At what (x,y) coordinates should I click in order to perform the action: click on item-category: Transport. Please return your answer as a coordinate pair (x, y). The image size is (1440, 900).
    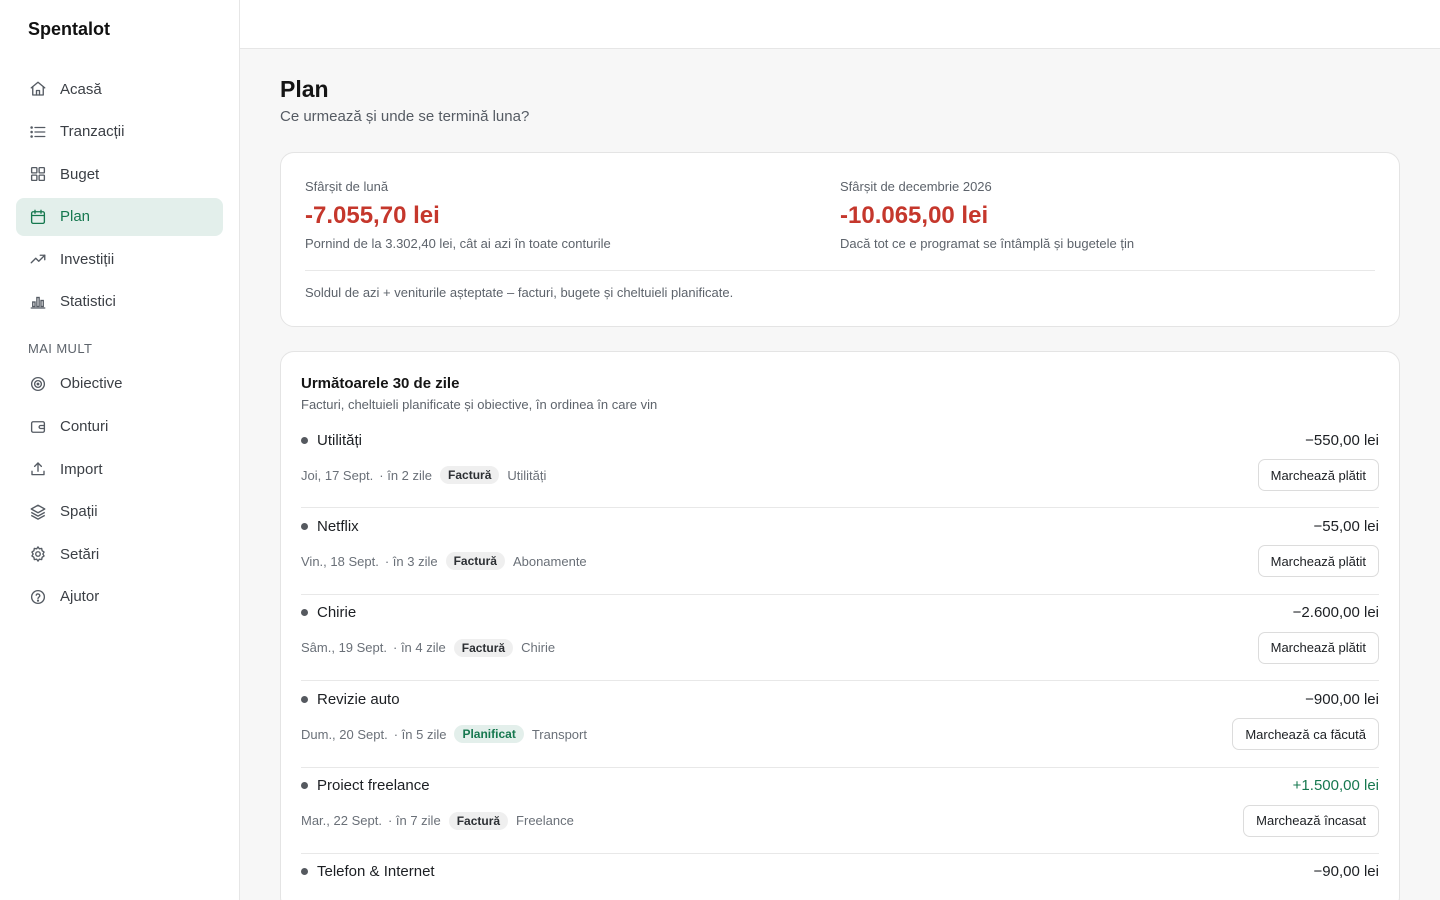
    Looking at the image, I should click on (559, 734).